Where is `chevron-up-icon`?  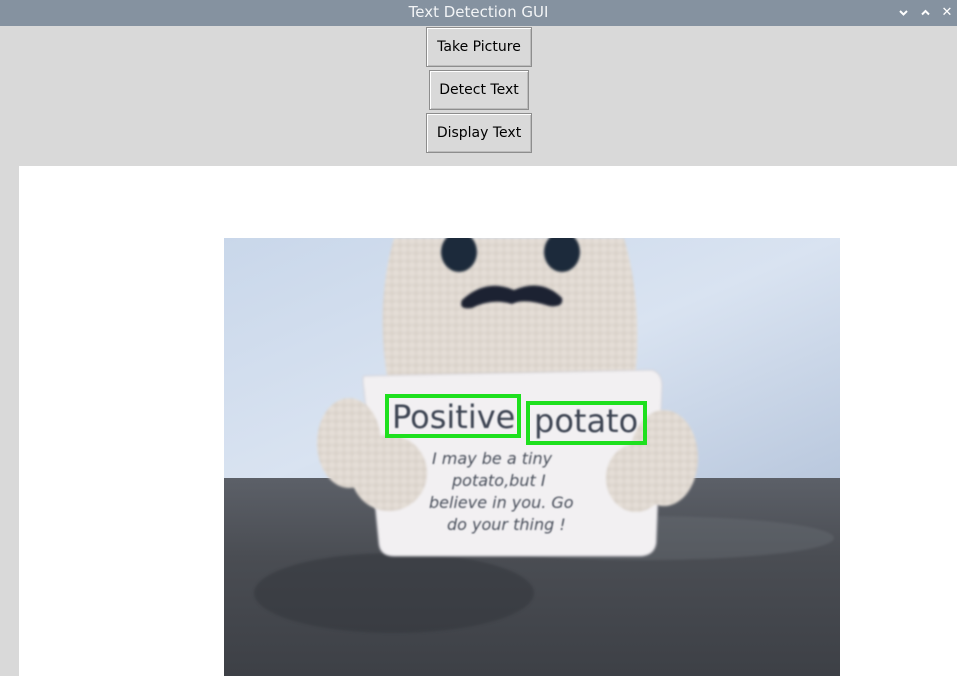
chevron-up-icon is located at coordinates (925, 12).